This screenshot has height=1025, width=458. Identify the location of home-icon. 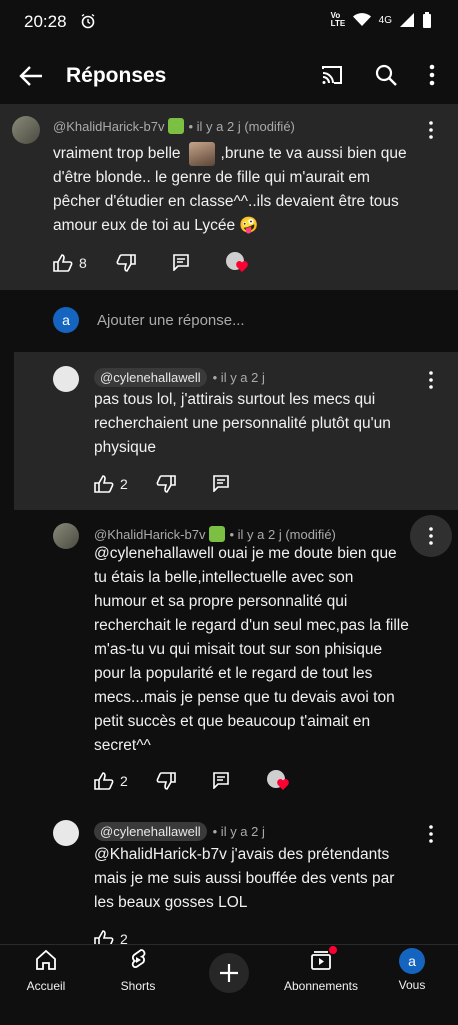
(46, 959).